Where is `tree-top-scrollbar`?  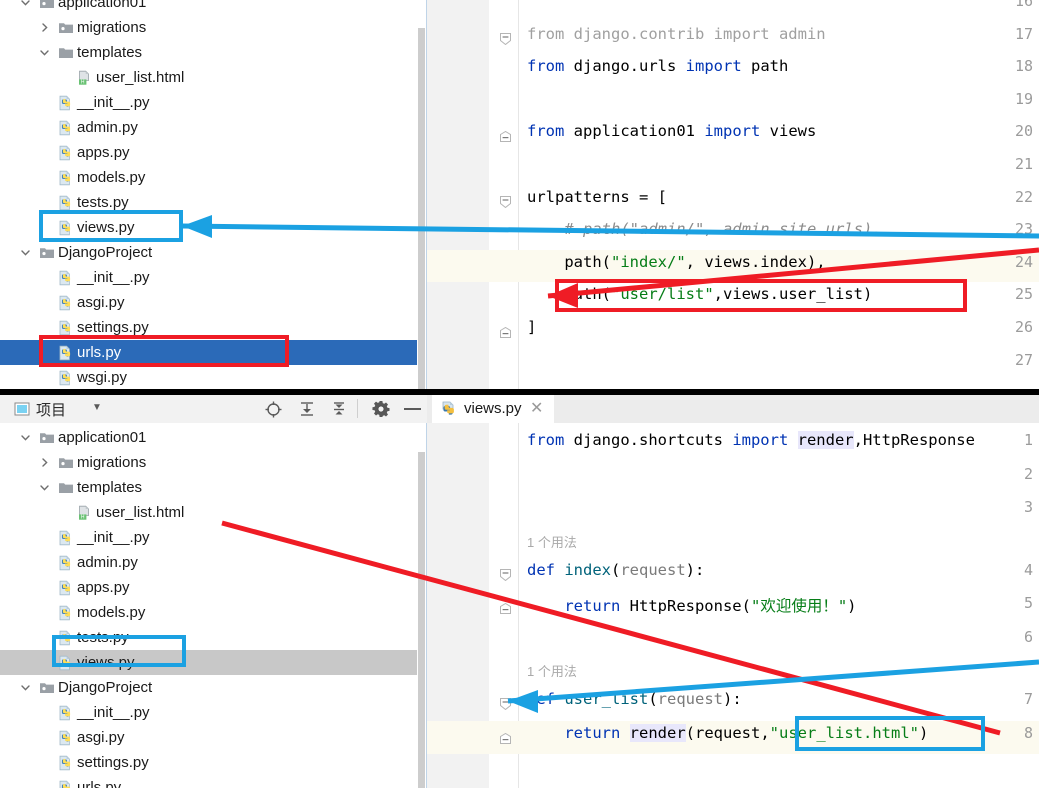
tree-top-scrollbar is located at coordinates (421, 208).